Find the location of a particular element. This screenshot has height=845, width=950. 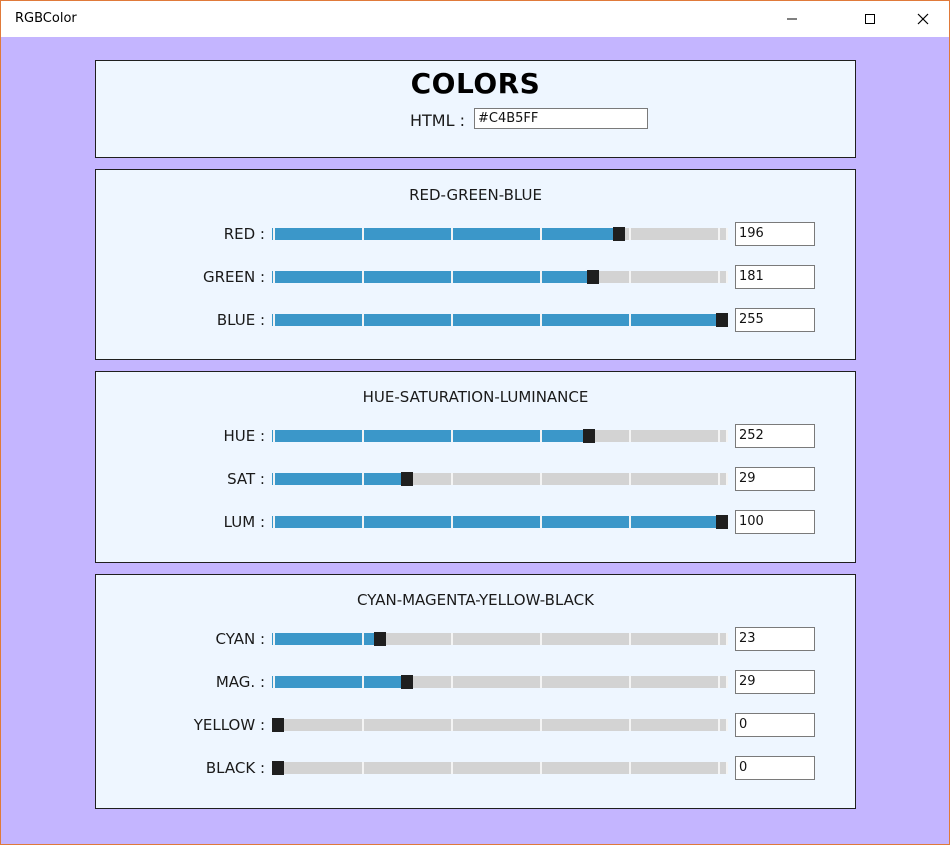

slider-row-lum: LUM : 100 is located at coordinates (475, 522).